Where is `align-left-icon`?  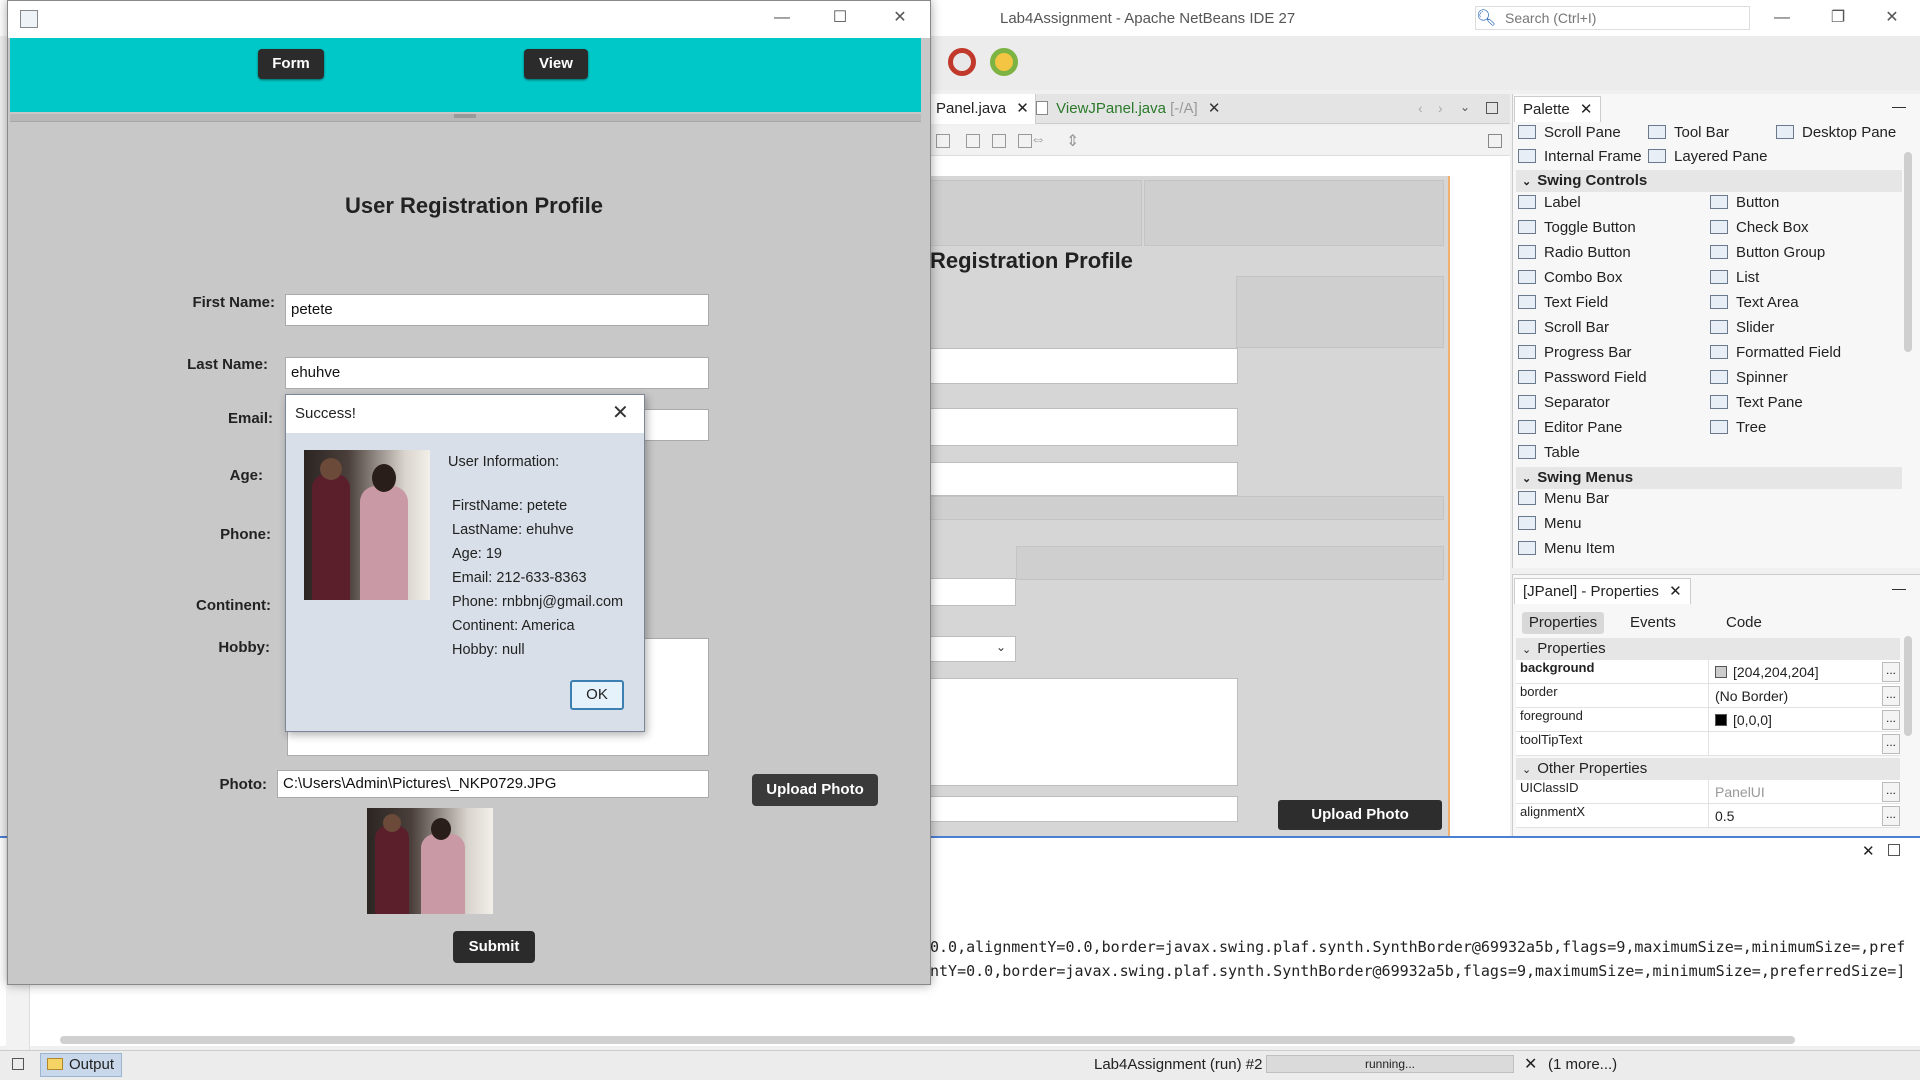
align-left-icon is located at coordinates (943, 141).